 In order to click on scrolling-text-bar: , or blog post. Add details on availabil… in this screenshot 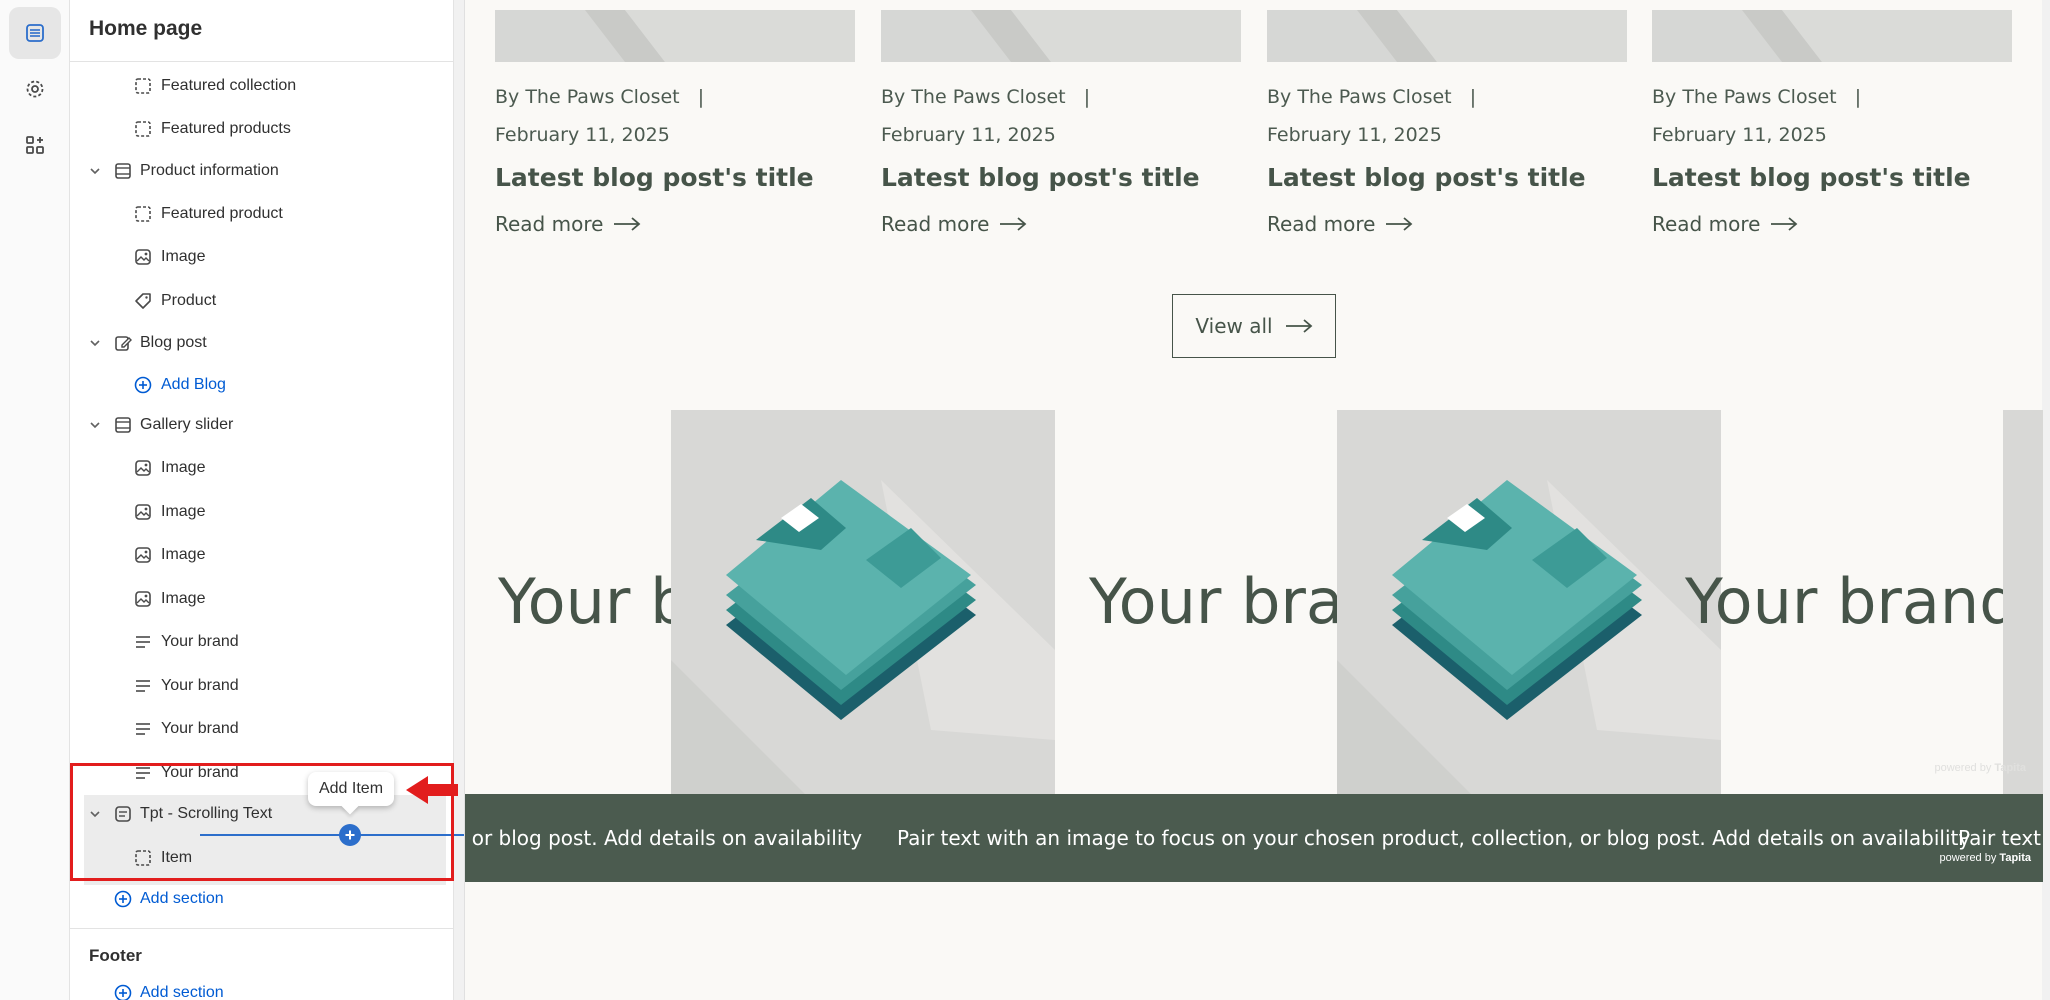, I will do `click(1254, 838)`.